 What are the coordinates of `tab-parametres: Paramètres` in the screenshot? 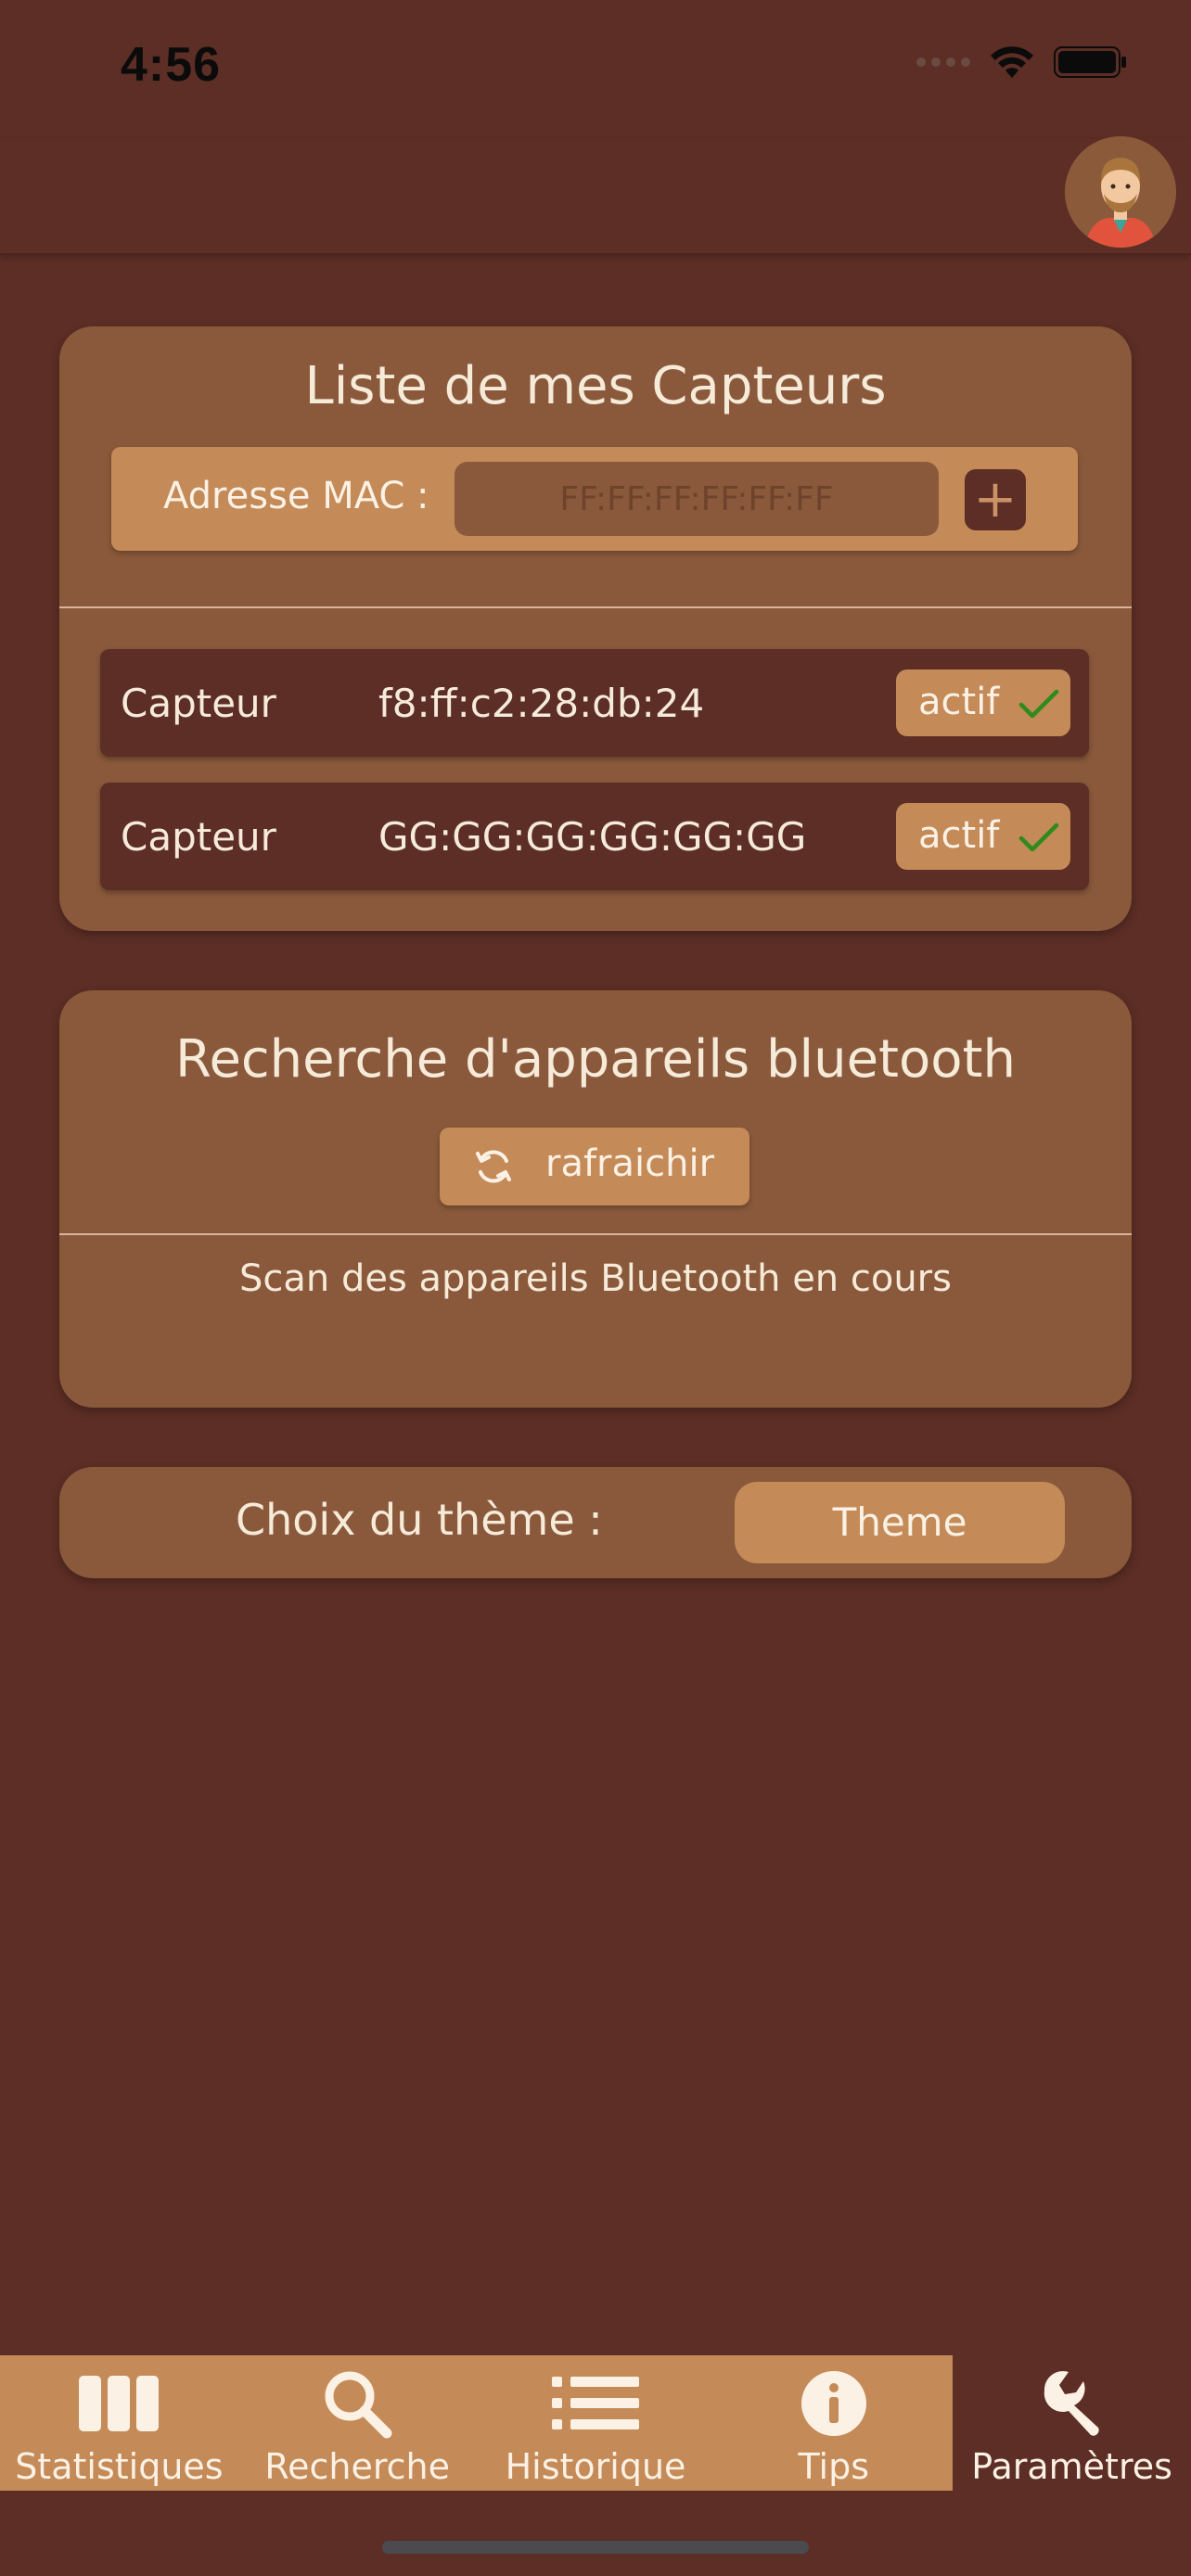 It's located at (1072, 2423).